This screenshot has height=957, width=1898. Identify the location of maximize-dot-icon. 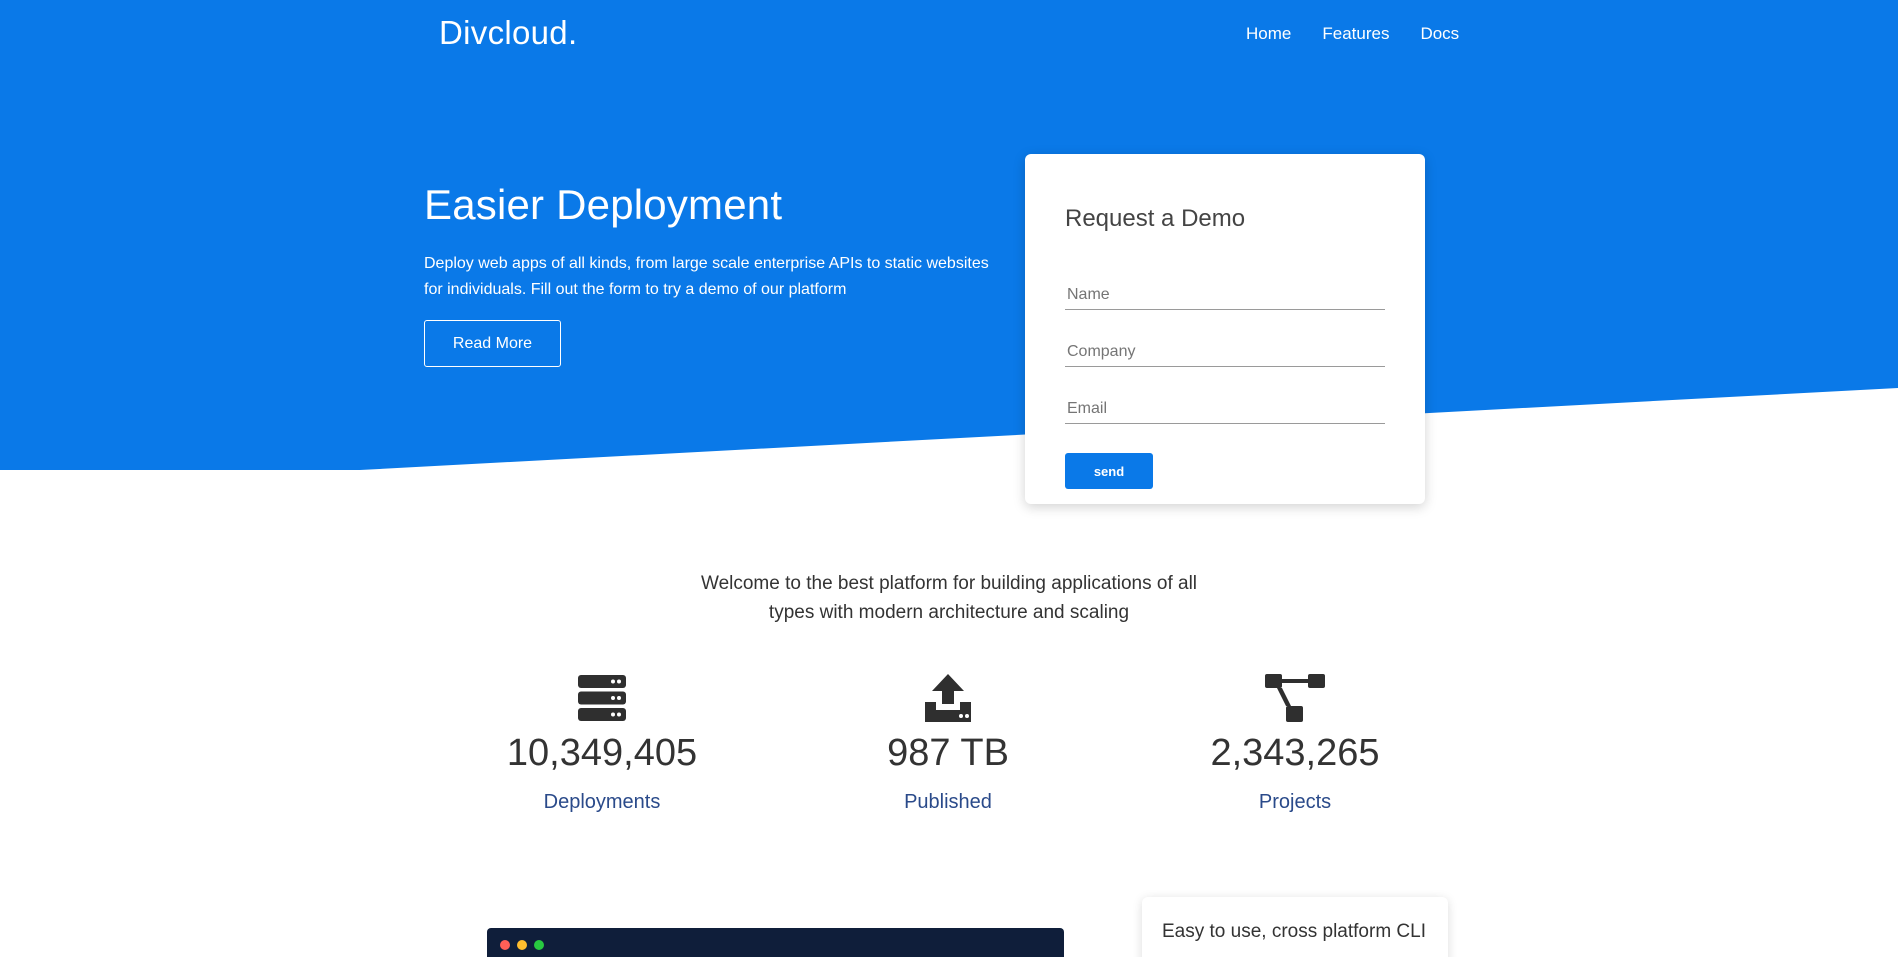
(539, 945).